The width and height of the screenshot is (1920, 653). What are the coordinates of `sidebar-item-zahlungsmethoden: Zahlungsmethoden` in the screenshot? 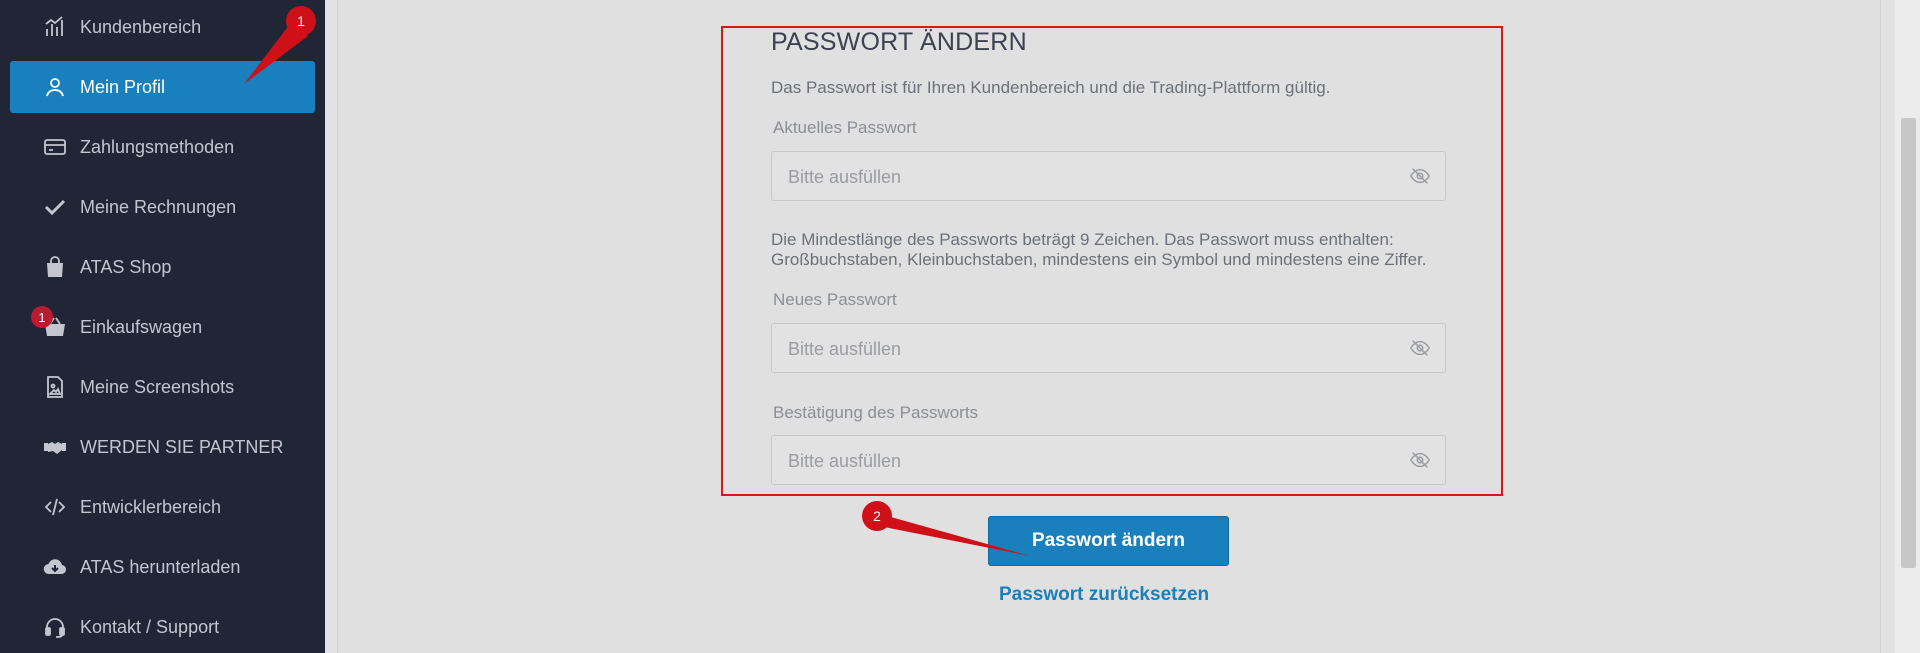 It's located at (162, 147).